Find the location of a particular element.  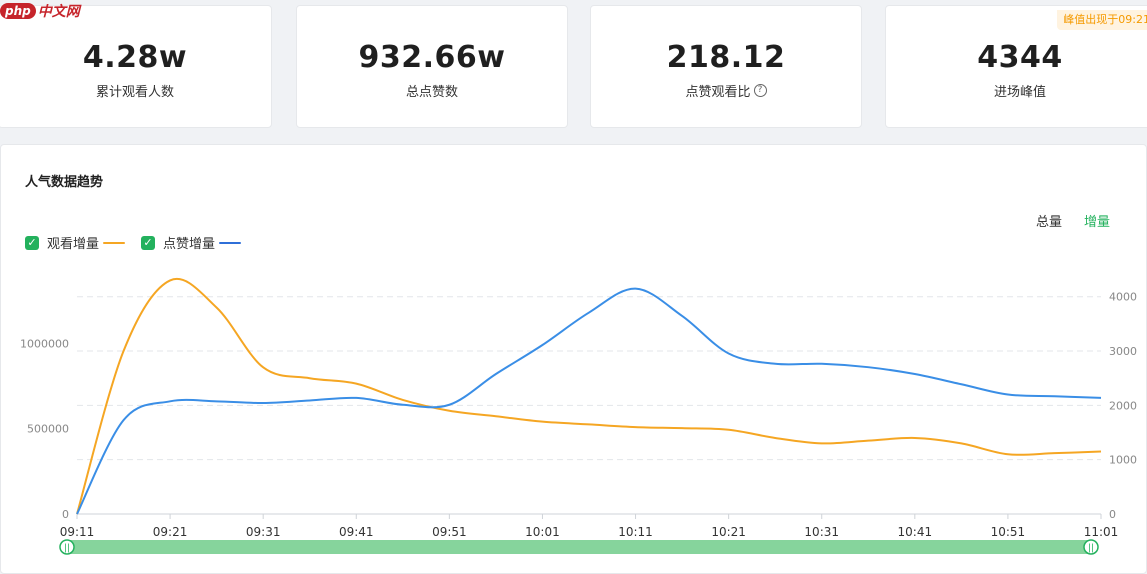

timeline-range-bar is located at coordinates (579, 547).